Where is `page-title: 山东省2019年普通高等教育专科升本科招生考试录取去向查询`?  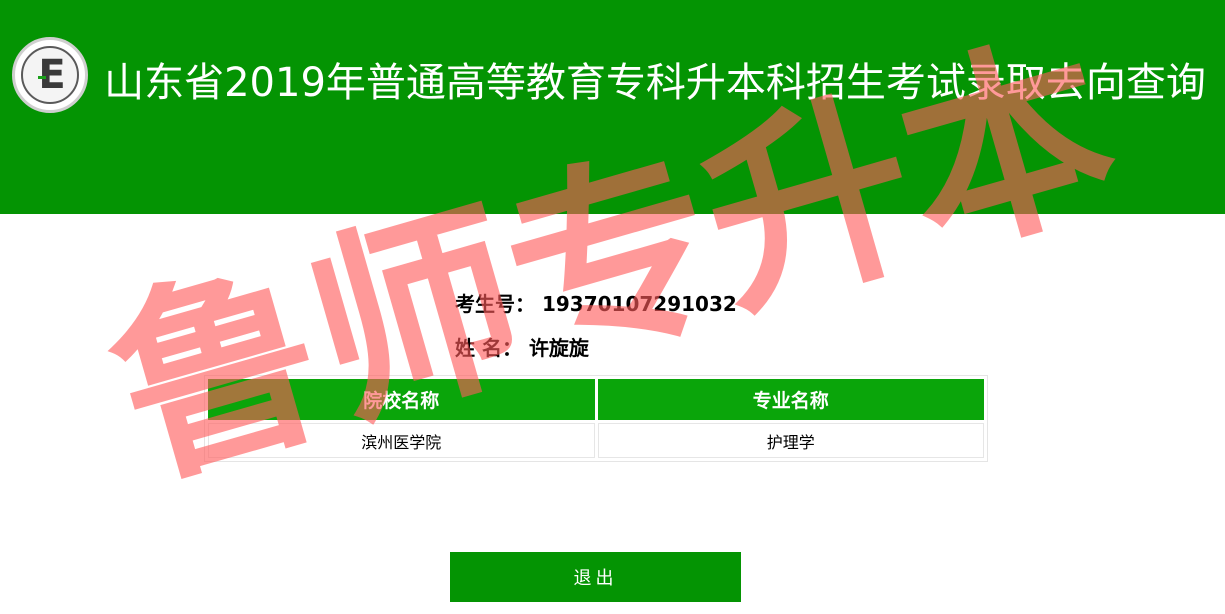
page-title: 山东省2019年普通高等教育专科升本科招生考试录取去向查询 is located at coordinates (655, 83).